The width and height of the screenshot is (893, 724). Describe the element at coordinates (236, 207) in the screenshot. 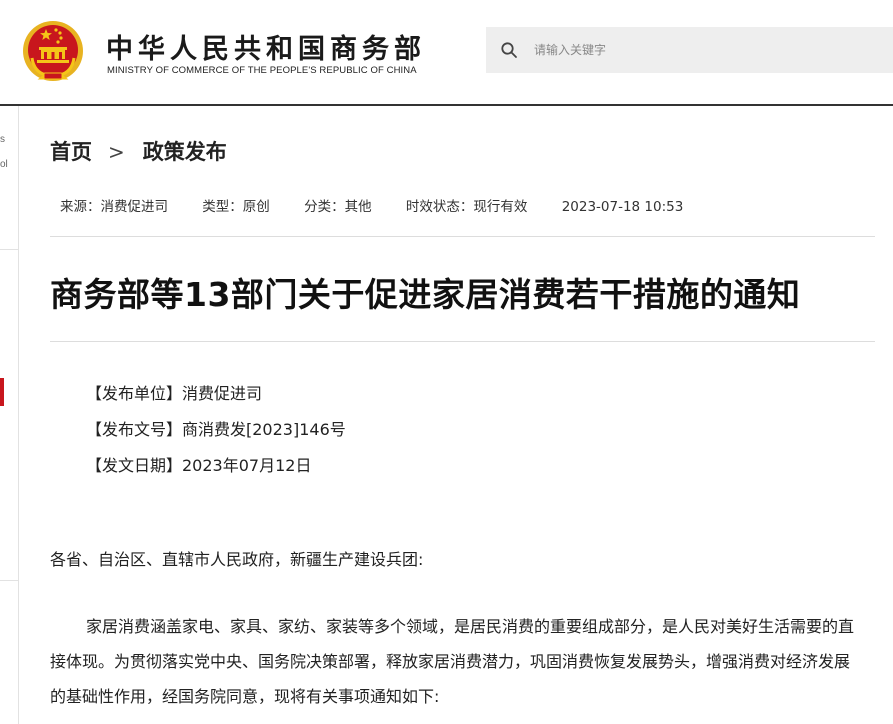

I see `meta-type: 类型：原创` at that location.